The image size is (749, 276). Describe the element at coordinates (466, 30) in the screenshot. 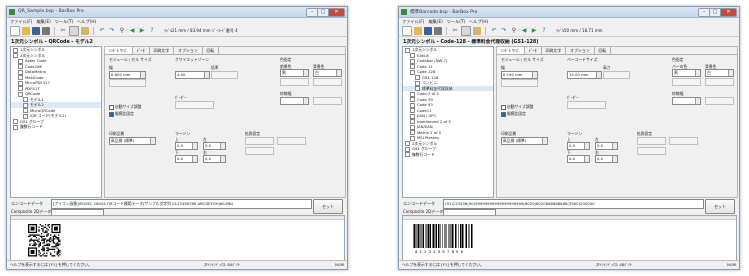

I see `copy-icon` at that location.